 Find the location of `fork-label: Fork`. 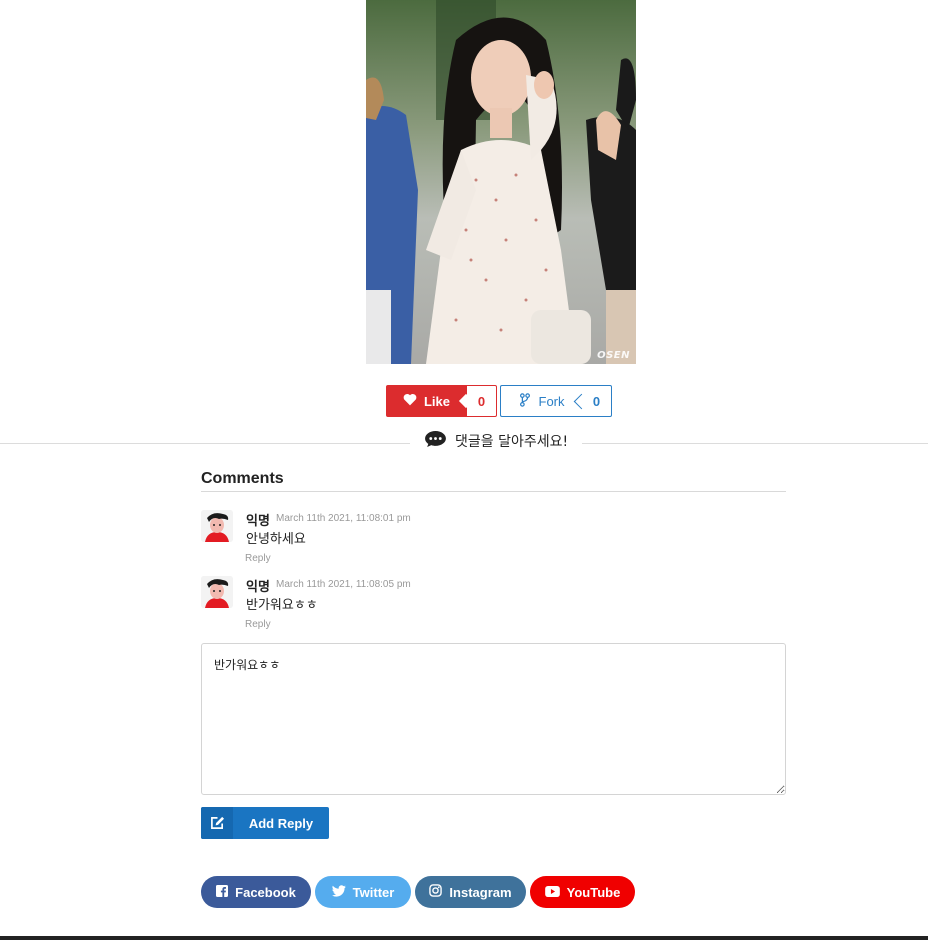

fork-label: Fork is located at coordinates (551, 401).